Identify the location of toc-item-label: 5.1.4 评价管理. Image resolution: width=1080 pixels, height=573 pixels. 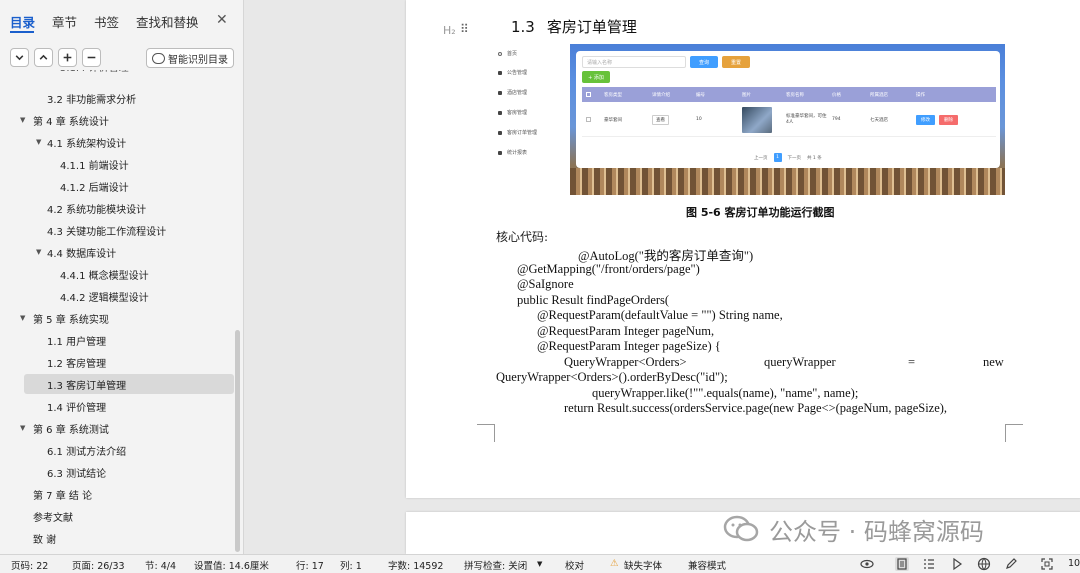
(94, 72).